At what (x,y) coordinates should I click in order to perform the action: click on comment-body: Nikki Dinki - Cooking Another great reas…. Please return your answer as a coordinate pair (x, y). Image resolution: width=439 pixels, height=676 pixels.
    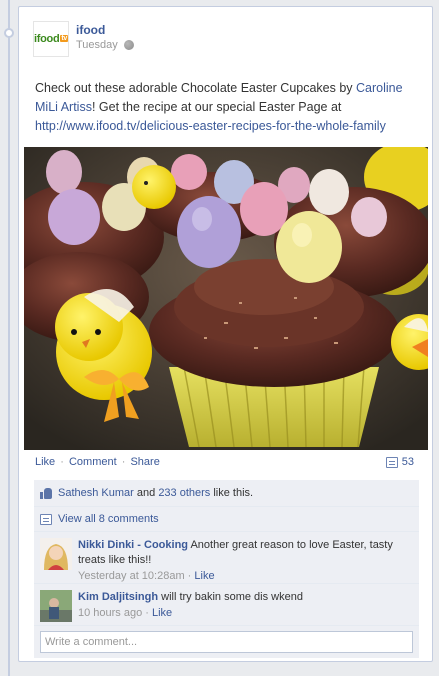
    Looking at the image, I should click on (246, 560).